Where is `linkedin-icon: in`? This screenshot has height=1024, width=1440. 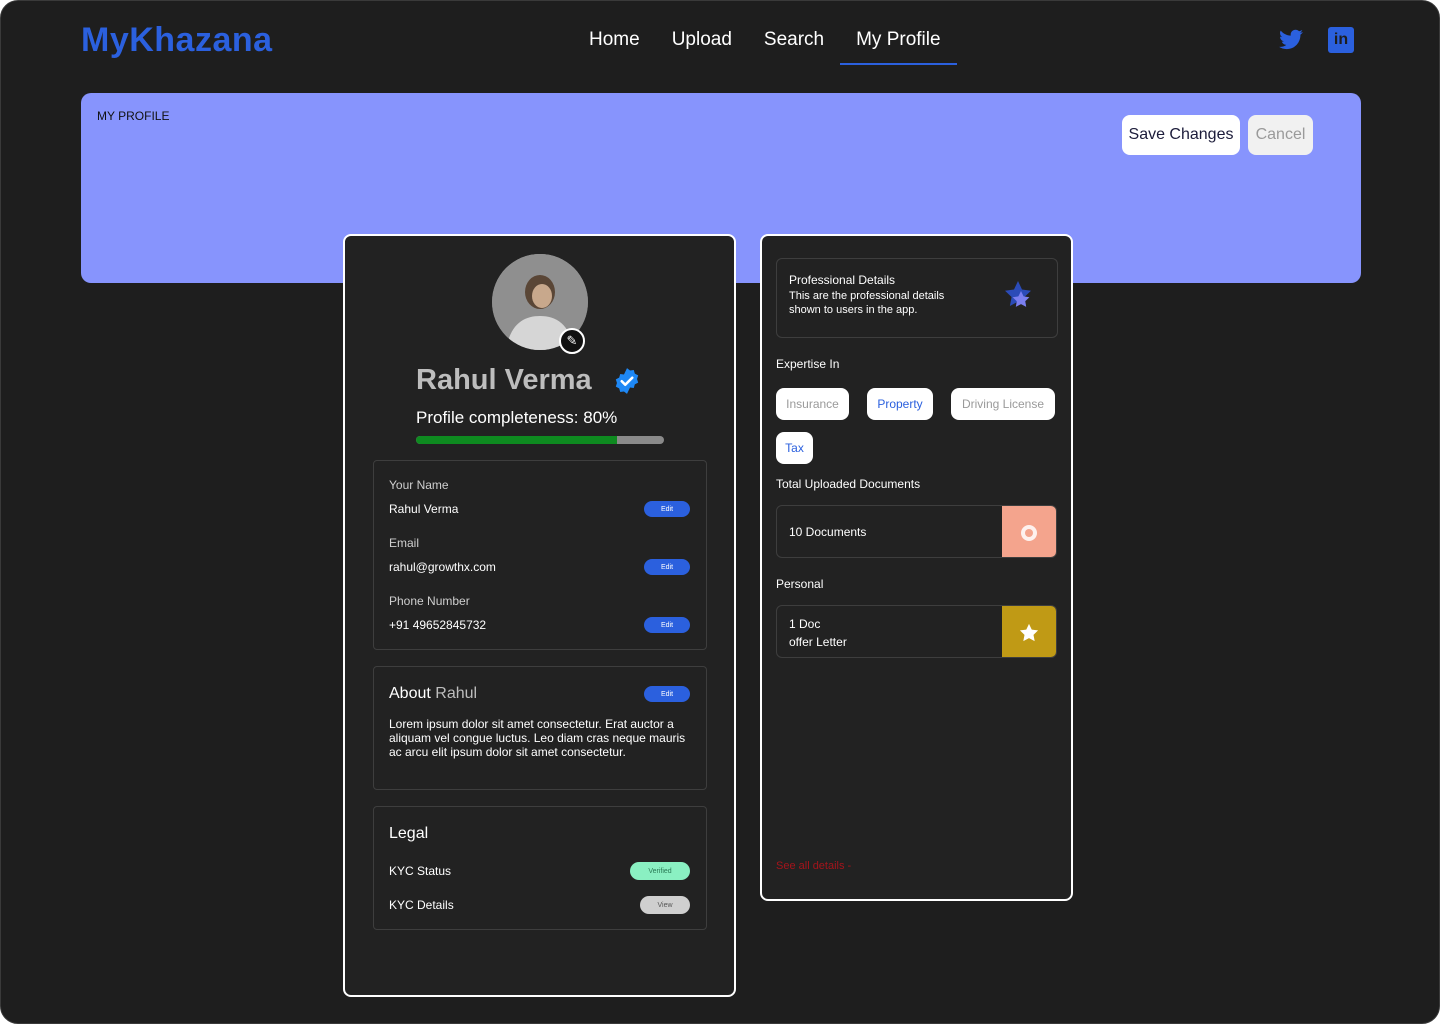 linkedin-icon: in is located at coordinates (1341, 40).